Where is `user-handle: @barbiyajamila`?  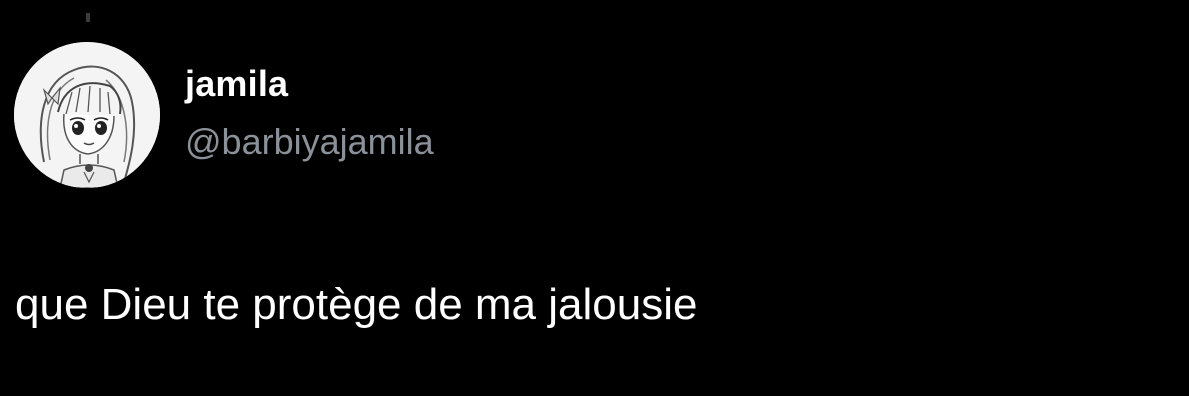
user-handle: @barbiyajamila is located at coordinates (309, 142).